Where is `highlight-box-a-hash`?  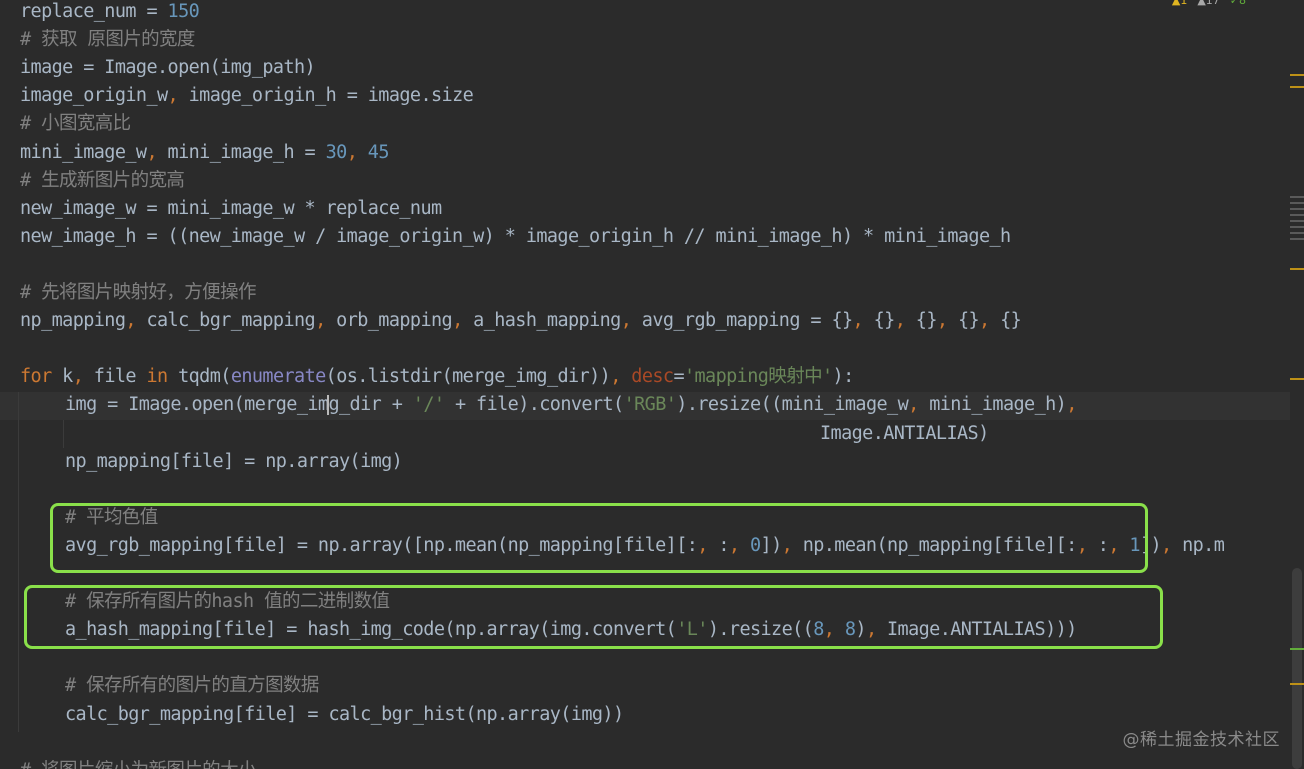 highlight-box-a-hash is located at coordinates (593, 617).